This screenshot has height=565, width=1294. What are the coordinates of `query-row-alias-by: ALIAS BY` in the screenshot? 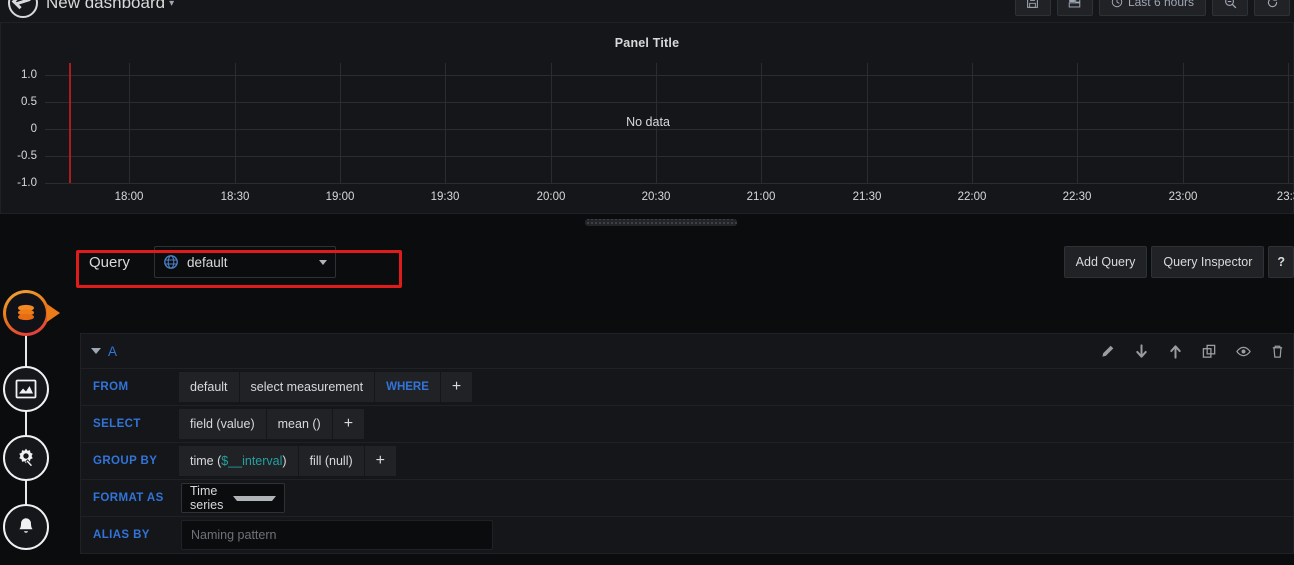 It's located at (687, 534).